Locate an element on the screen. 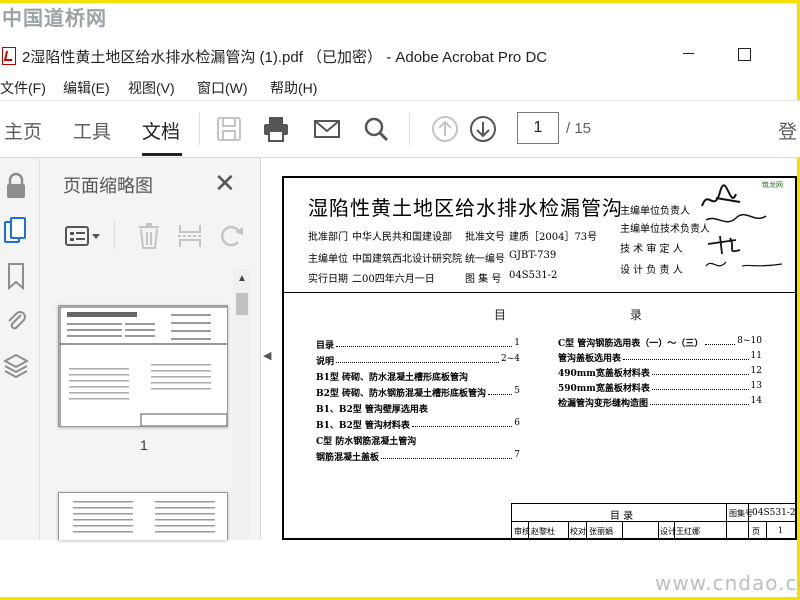 The height and width of the screenshot is (600, 800). toc-entry-page: 2~4 is located at coordinates (510, 359).